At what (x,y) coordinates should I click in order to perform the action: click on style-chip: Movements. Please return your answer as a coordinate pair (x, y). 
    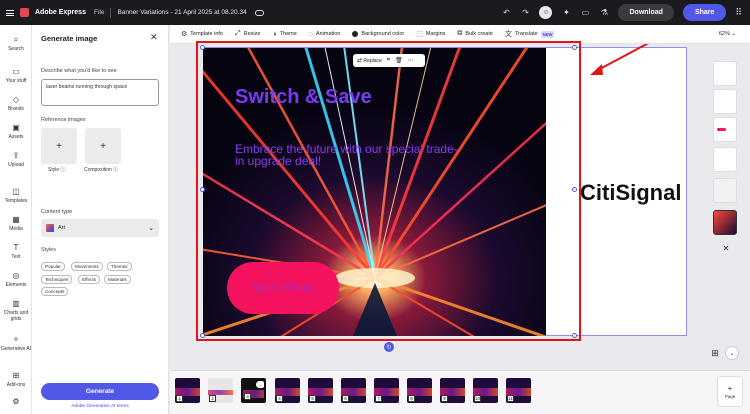
    Looking at the image, I should click on (87, 266).